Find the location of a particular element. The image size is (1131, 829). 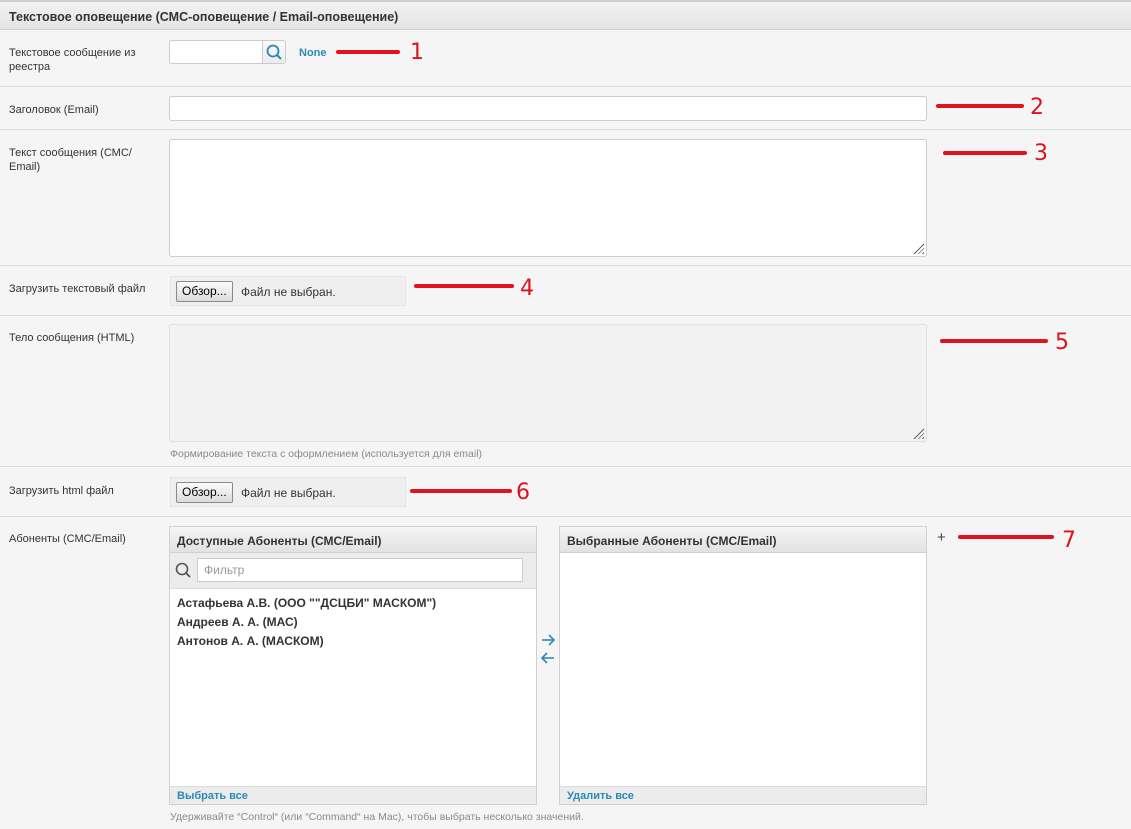

chosen-subscribers-title: Выбранные Абоненты (СМС/Email) is located at coordinates (743, 540).